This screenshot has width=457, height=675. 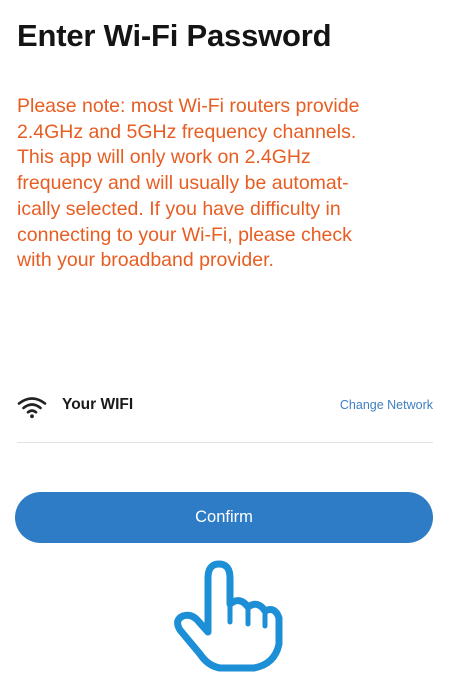 I want to click on change-network-link: Change Network, so click(x=386, y=405).